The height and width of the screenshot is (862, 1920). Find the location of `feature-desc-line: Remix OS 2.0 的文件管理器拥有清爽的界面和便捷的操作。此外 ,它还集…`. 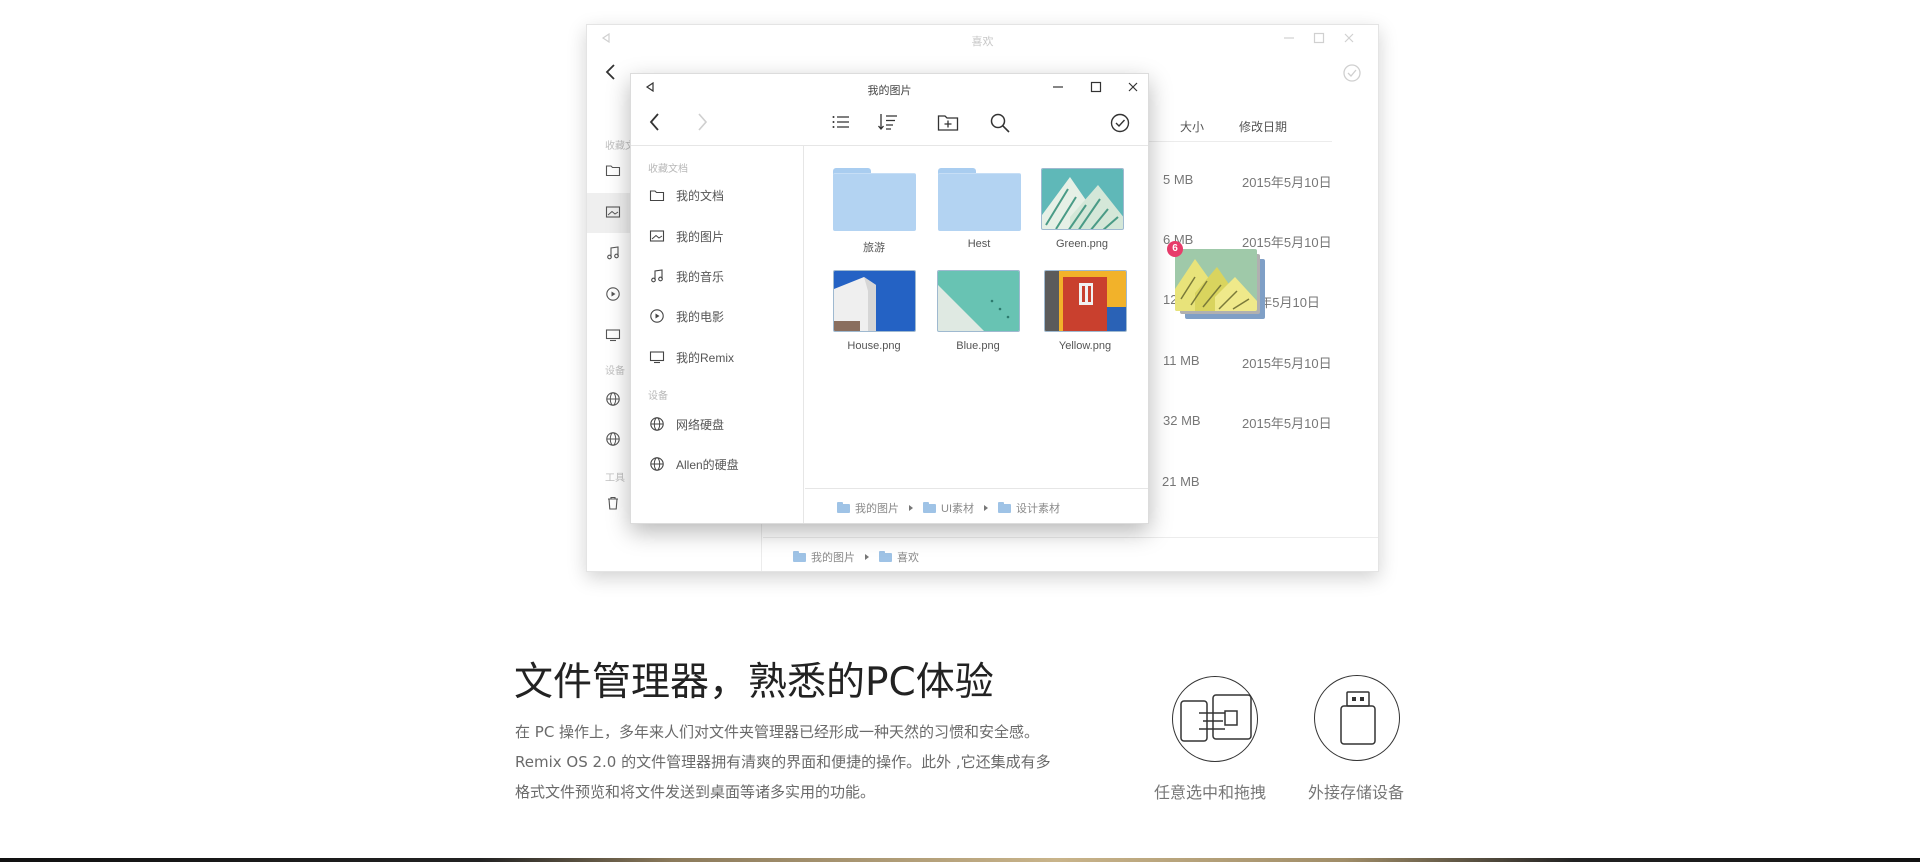

feature-desc-line: Remix OS 2.0 的文件管理器拥有清爽的界面和便捷的操作。此外 ,它还集… is located at coordinates (783, 762).